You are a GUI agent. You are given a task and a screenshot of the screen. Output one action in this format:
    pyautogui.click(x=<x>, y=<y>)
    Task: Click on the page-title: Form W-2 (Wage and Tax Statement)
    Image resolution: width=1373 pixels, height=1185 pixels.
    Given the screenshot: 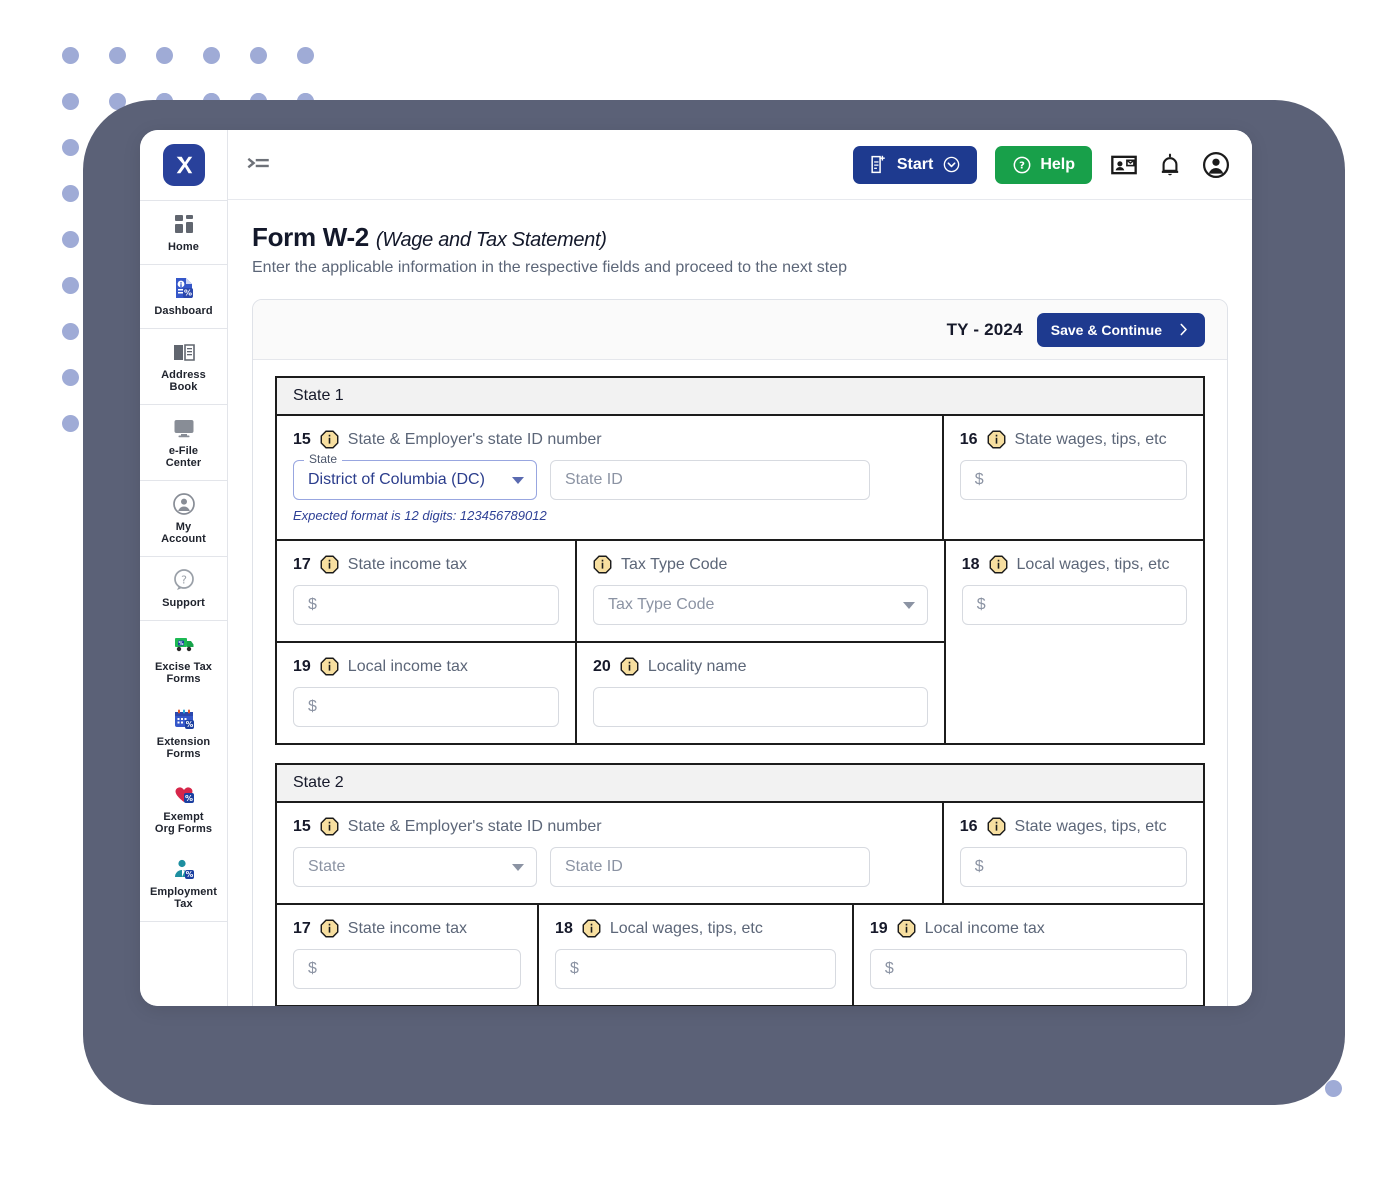 What is the action you would take?
    pyautogui.click(x=740, y=237)
    